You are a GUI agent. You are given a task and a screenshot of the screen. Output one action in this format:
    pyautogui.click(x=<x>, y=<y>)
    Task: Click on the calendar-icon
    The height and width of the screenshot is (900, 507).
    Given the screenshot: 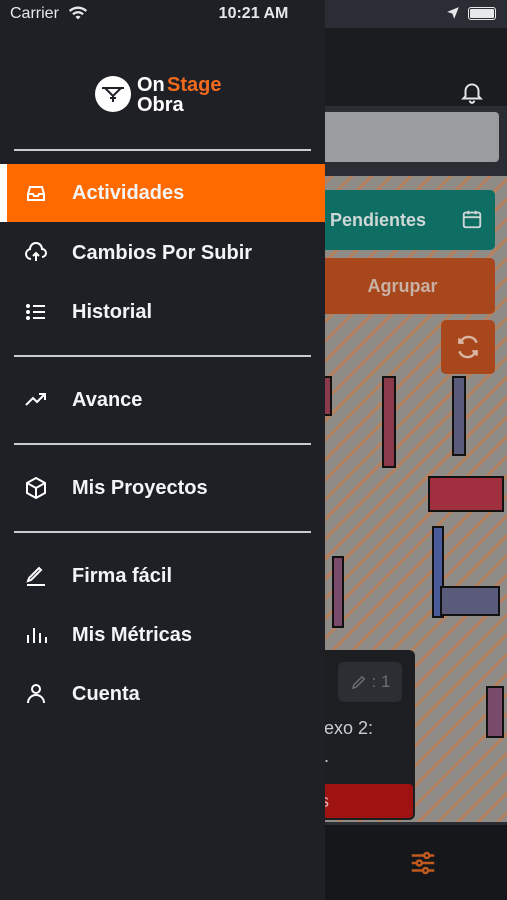 What is the action you would take?
    pyautogui.click(x=472, y=219)
    